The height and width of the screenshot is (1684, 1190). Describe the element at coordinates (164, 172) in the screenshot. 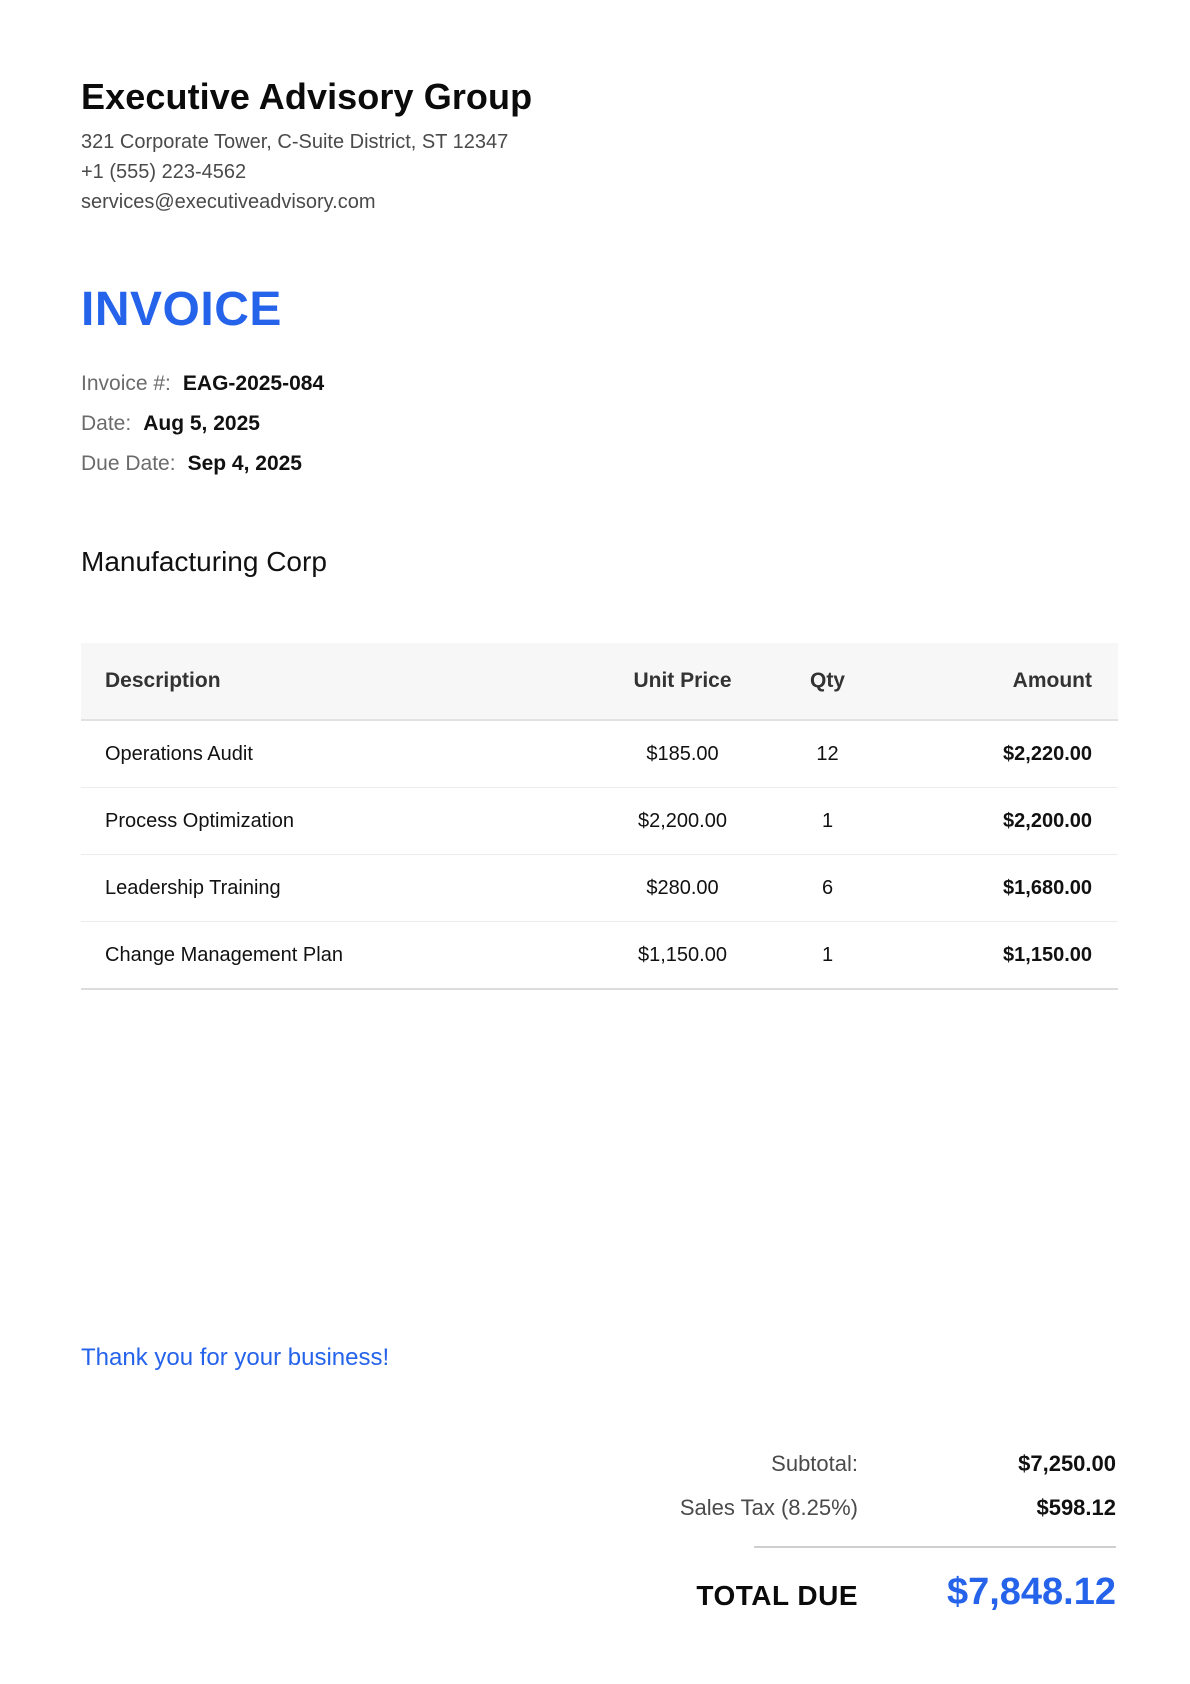

I see `company-phone: +1 (555) 223-4562` at that location.